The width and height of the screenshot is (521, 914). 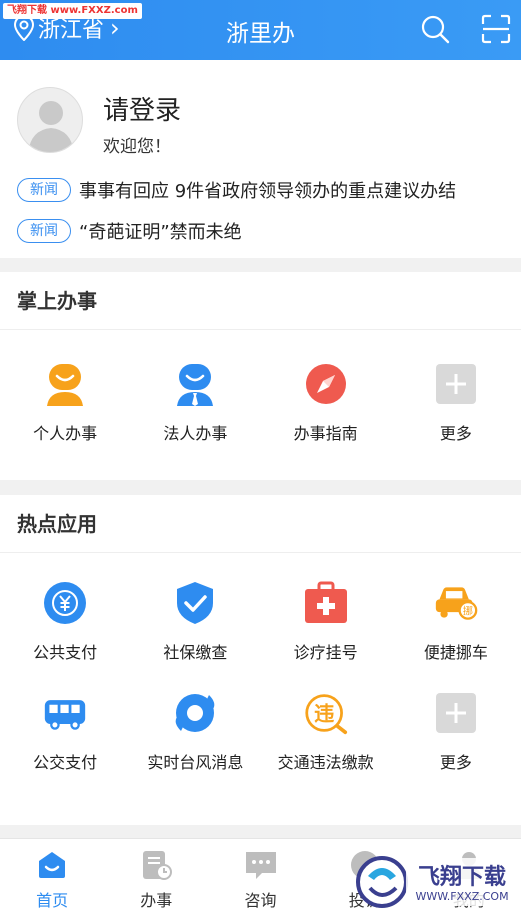 I want to click on tab-home: 首页, so click(x=52, y=876).